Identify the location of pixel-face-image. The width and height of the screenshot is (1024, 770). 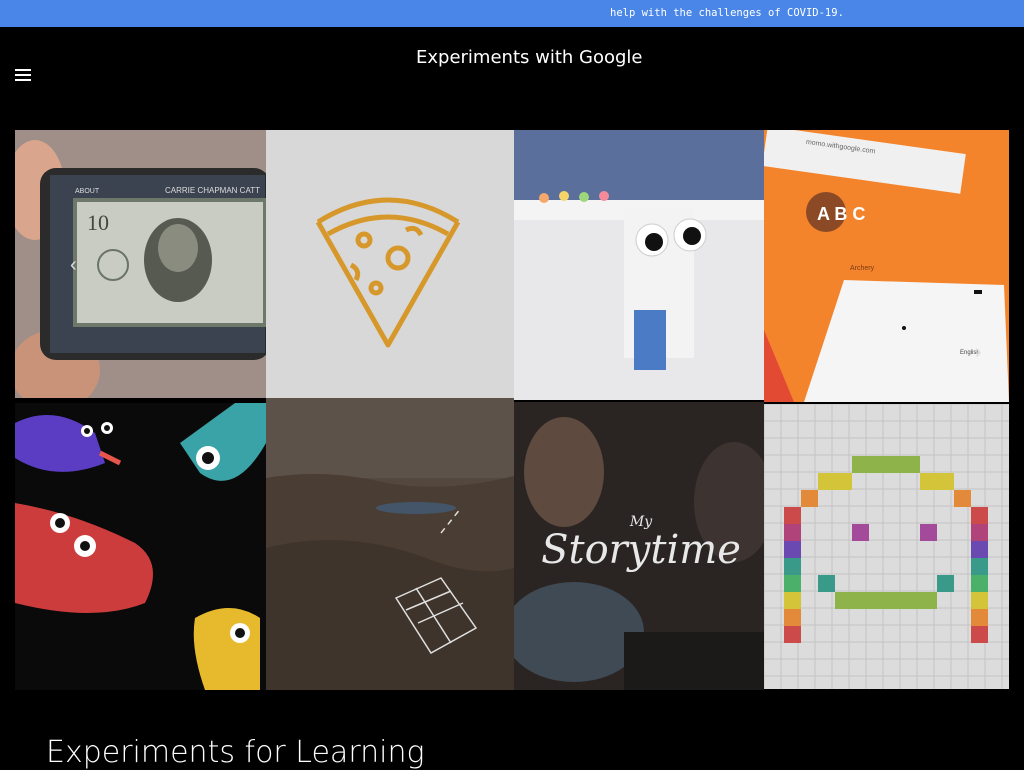
(886, 546).